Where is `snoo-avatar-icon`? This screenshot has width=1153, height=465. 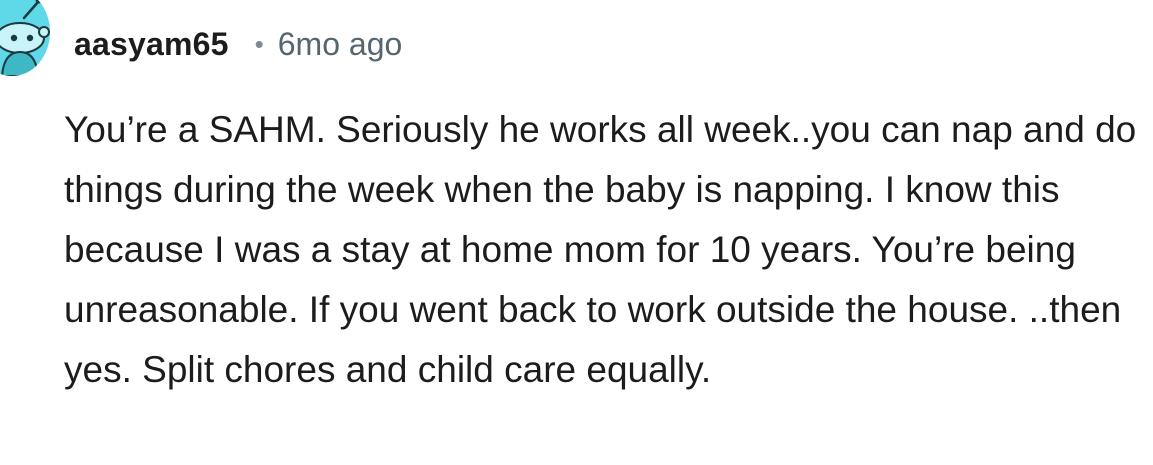
snoo-avatar-icon is located at coordinates (25, 38).